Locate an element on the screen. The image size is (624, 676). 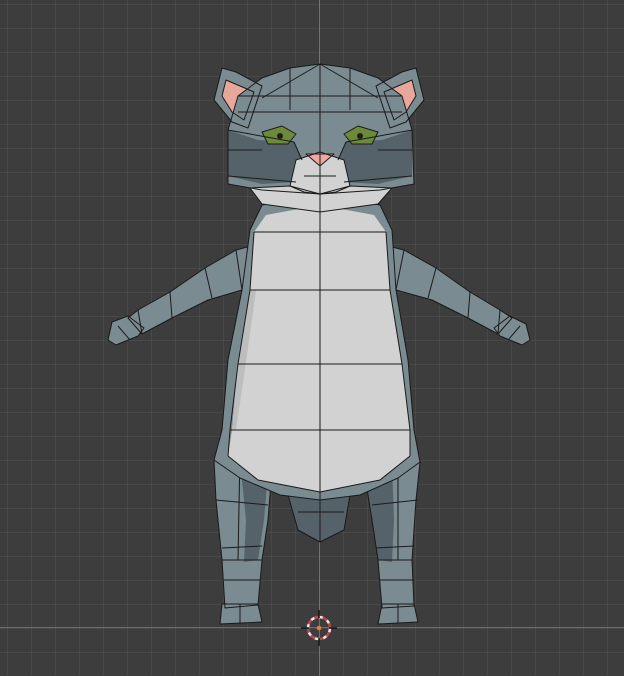
3d-cursor-icon is located at coordinates (319, 628).